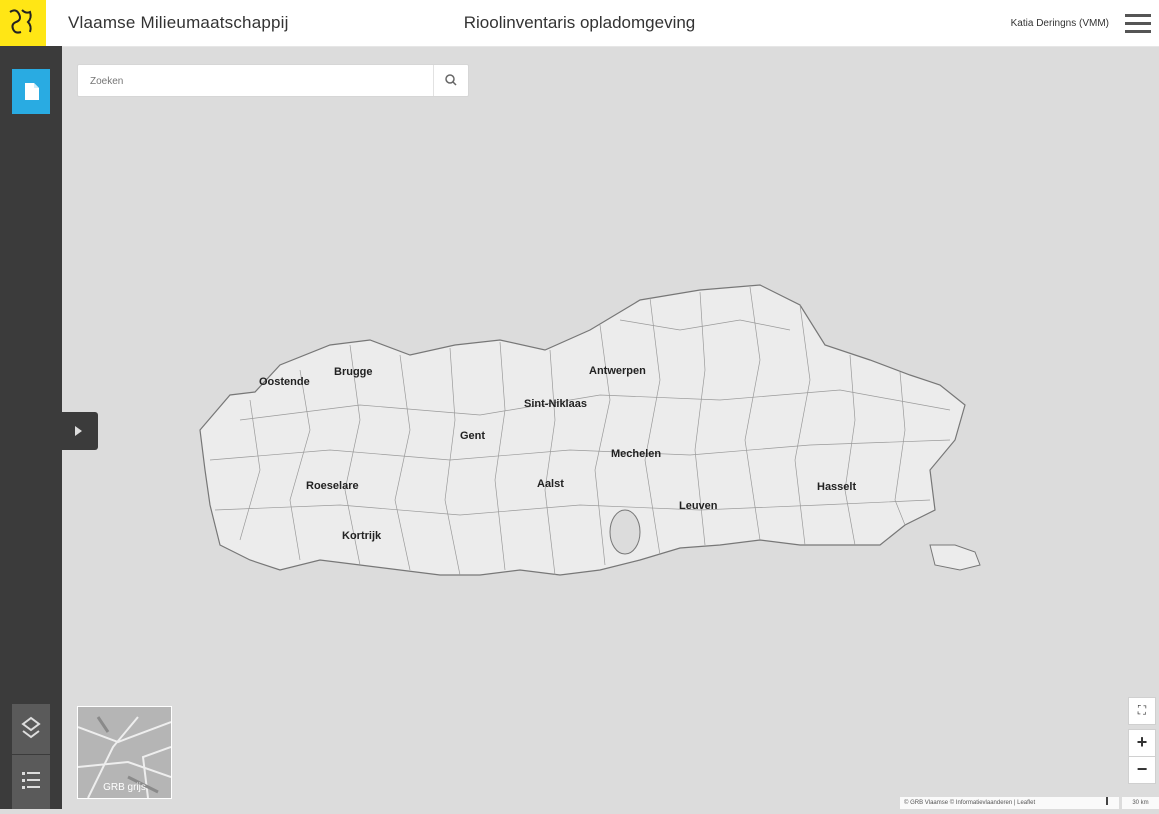 Image resolution: width=1159 pixels, height=814 pixels. I want to click on legend-icon, so click(31, 780).